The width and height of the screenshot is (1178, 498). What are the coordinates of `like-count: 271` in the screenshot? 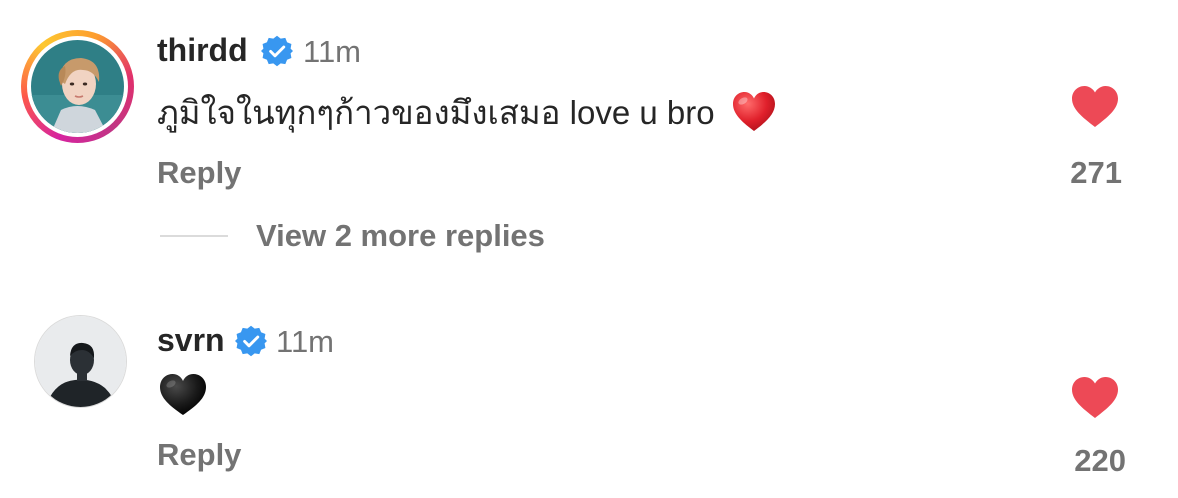 It's located at (1096, 172).